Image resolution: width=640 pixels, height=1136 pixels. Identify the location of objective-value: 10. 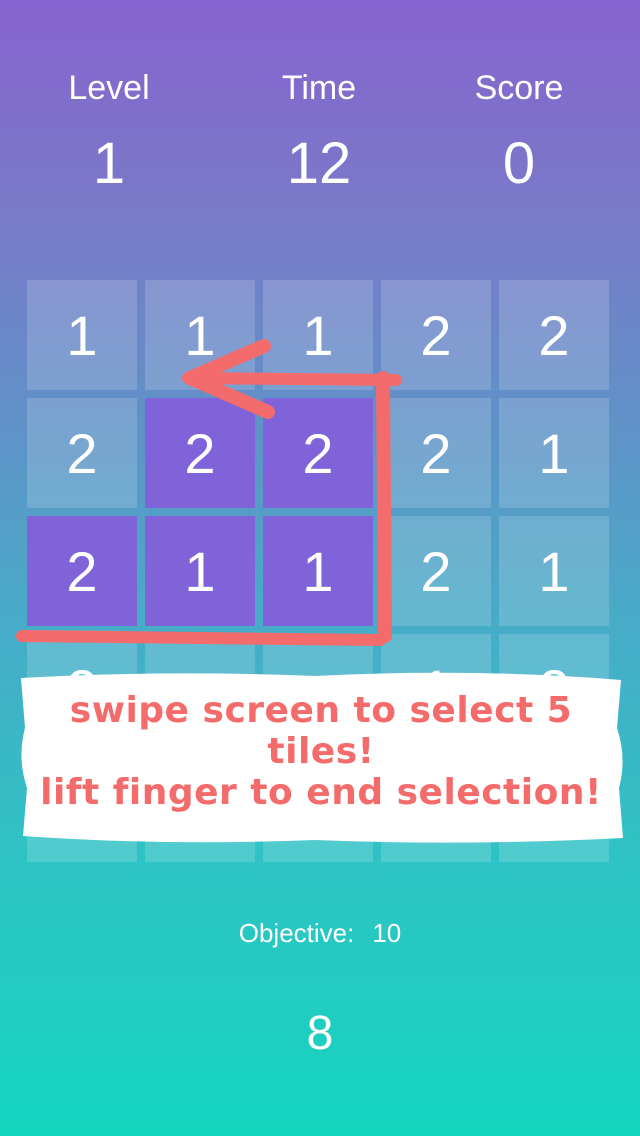
(387, 933).